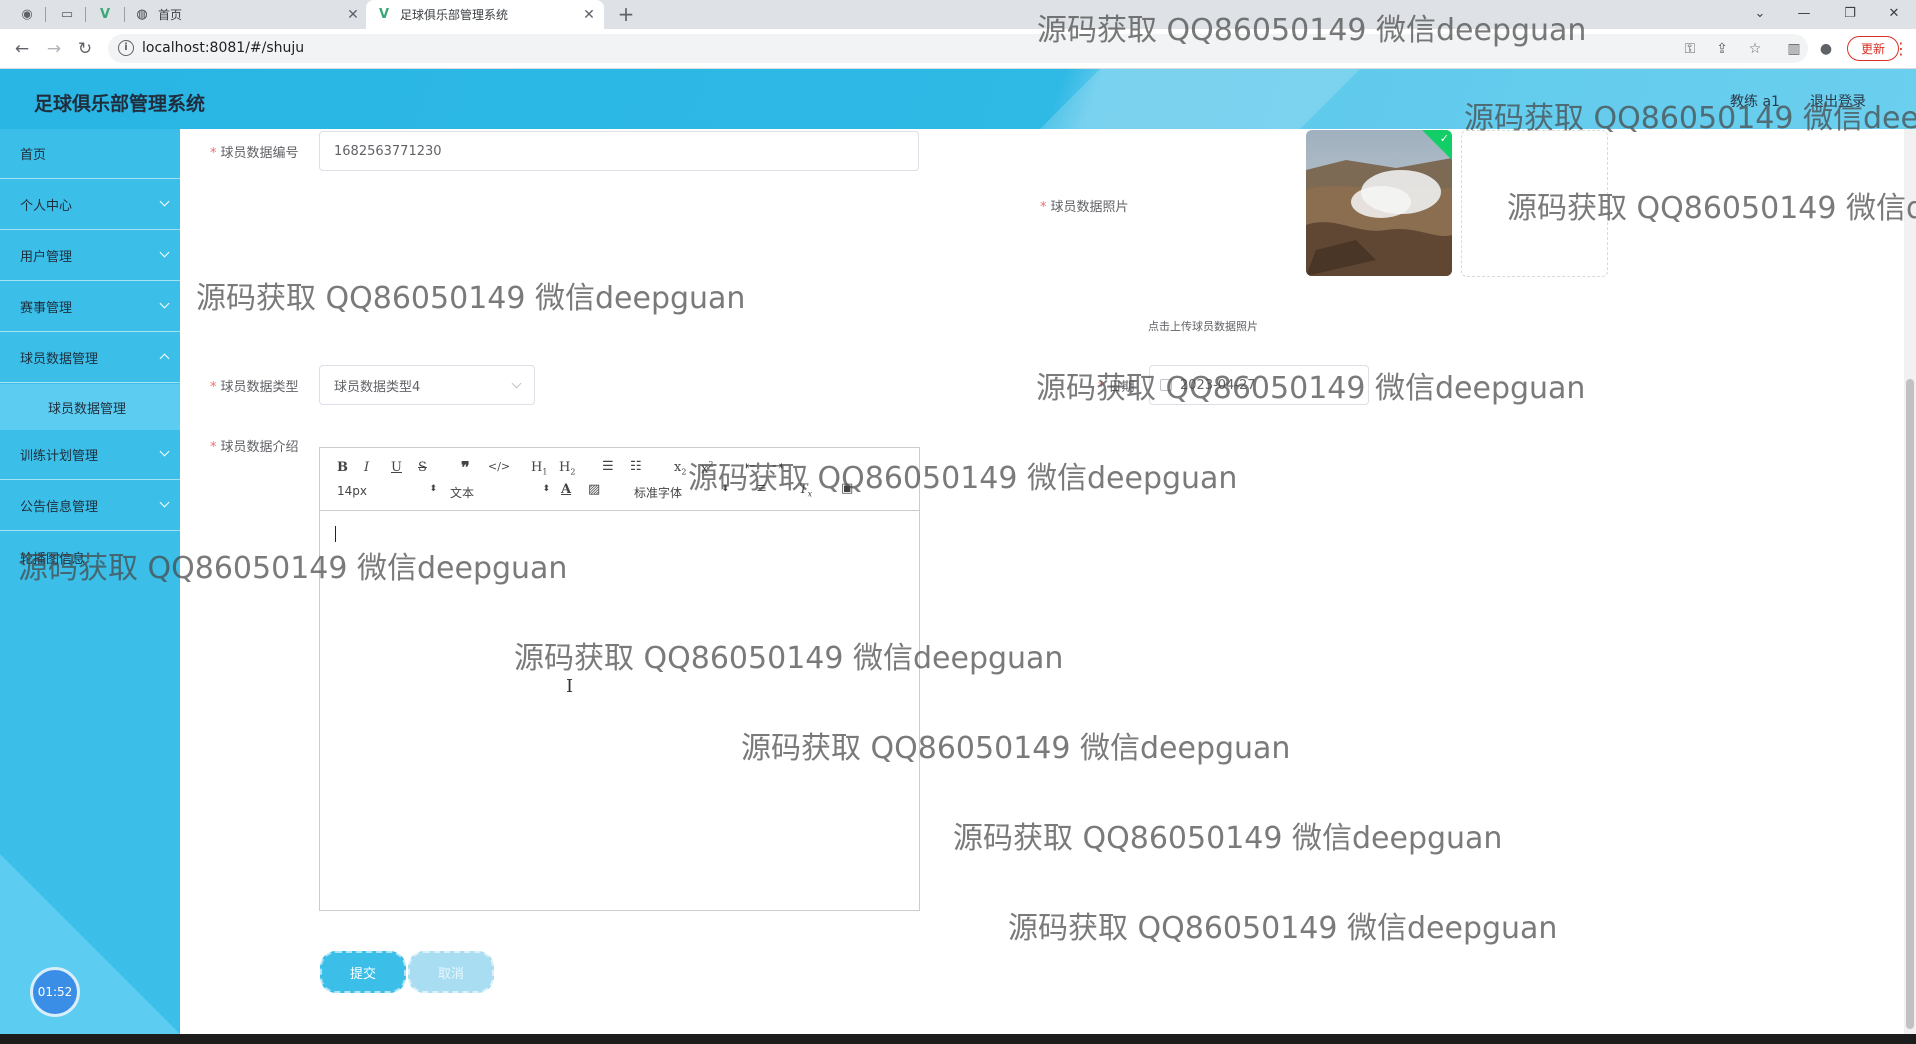 This screenshot has height=1044, width=1916. Describe the element at coordinates (90, 358) in the screenshot. I see `sidebar-item-player-data: 球员数据管理` at that location.